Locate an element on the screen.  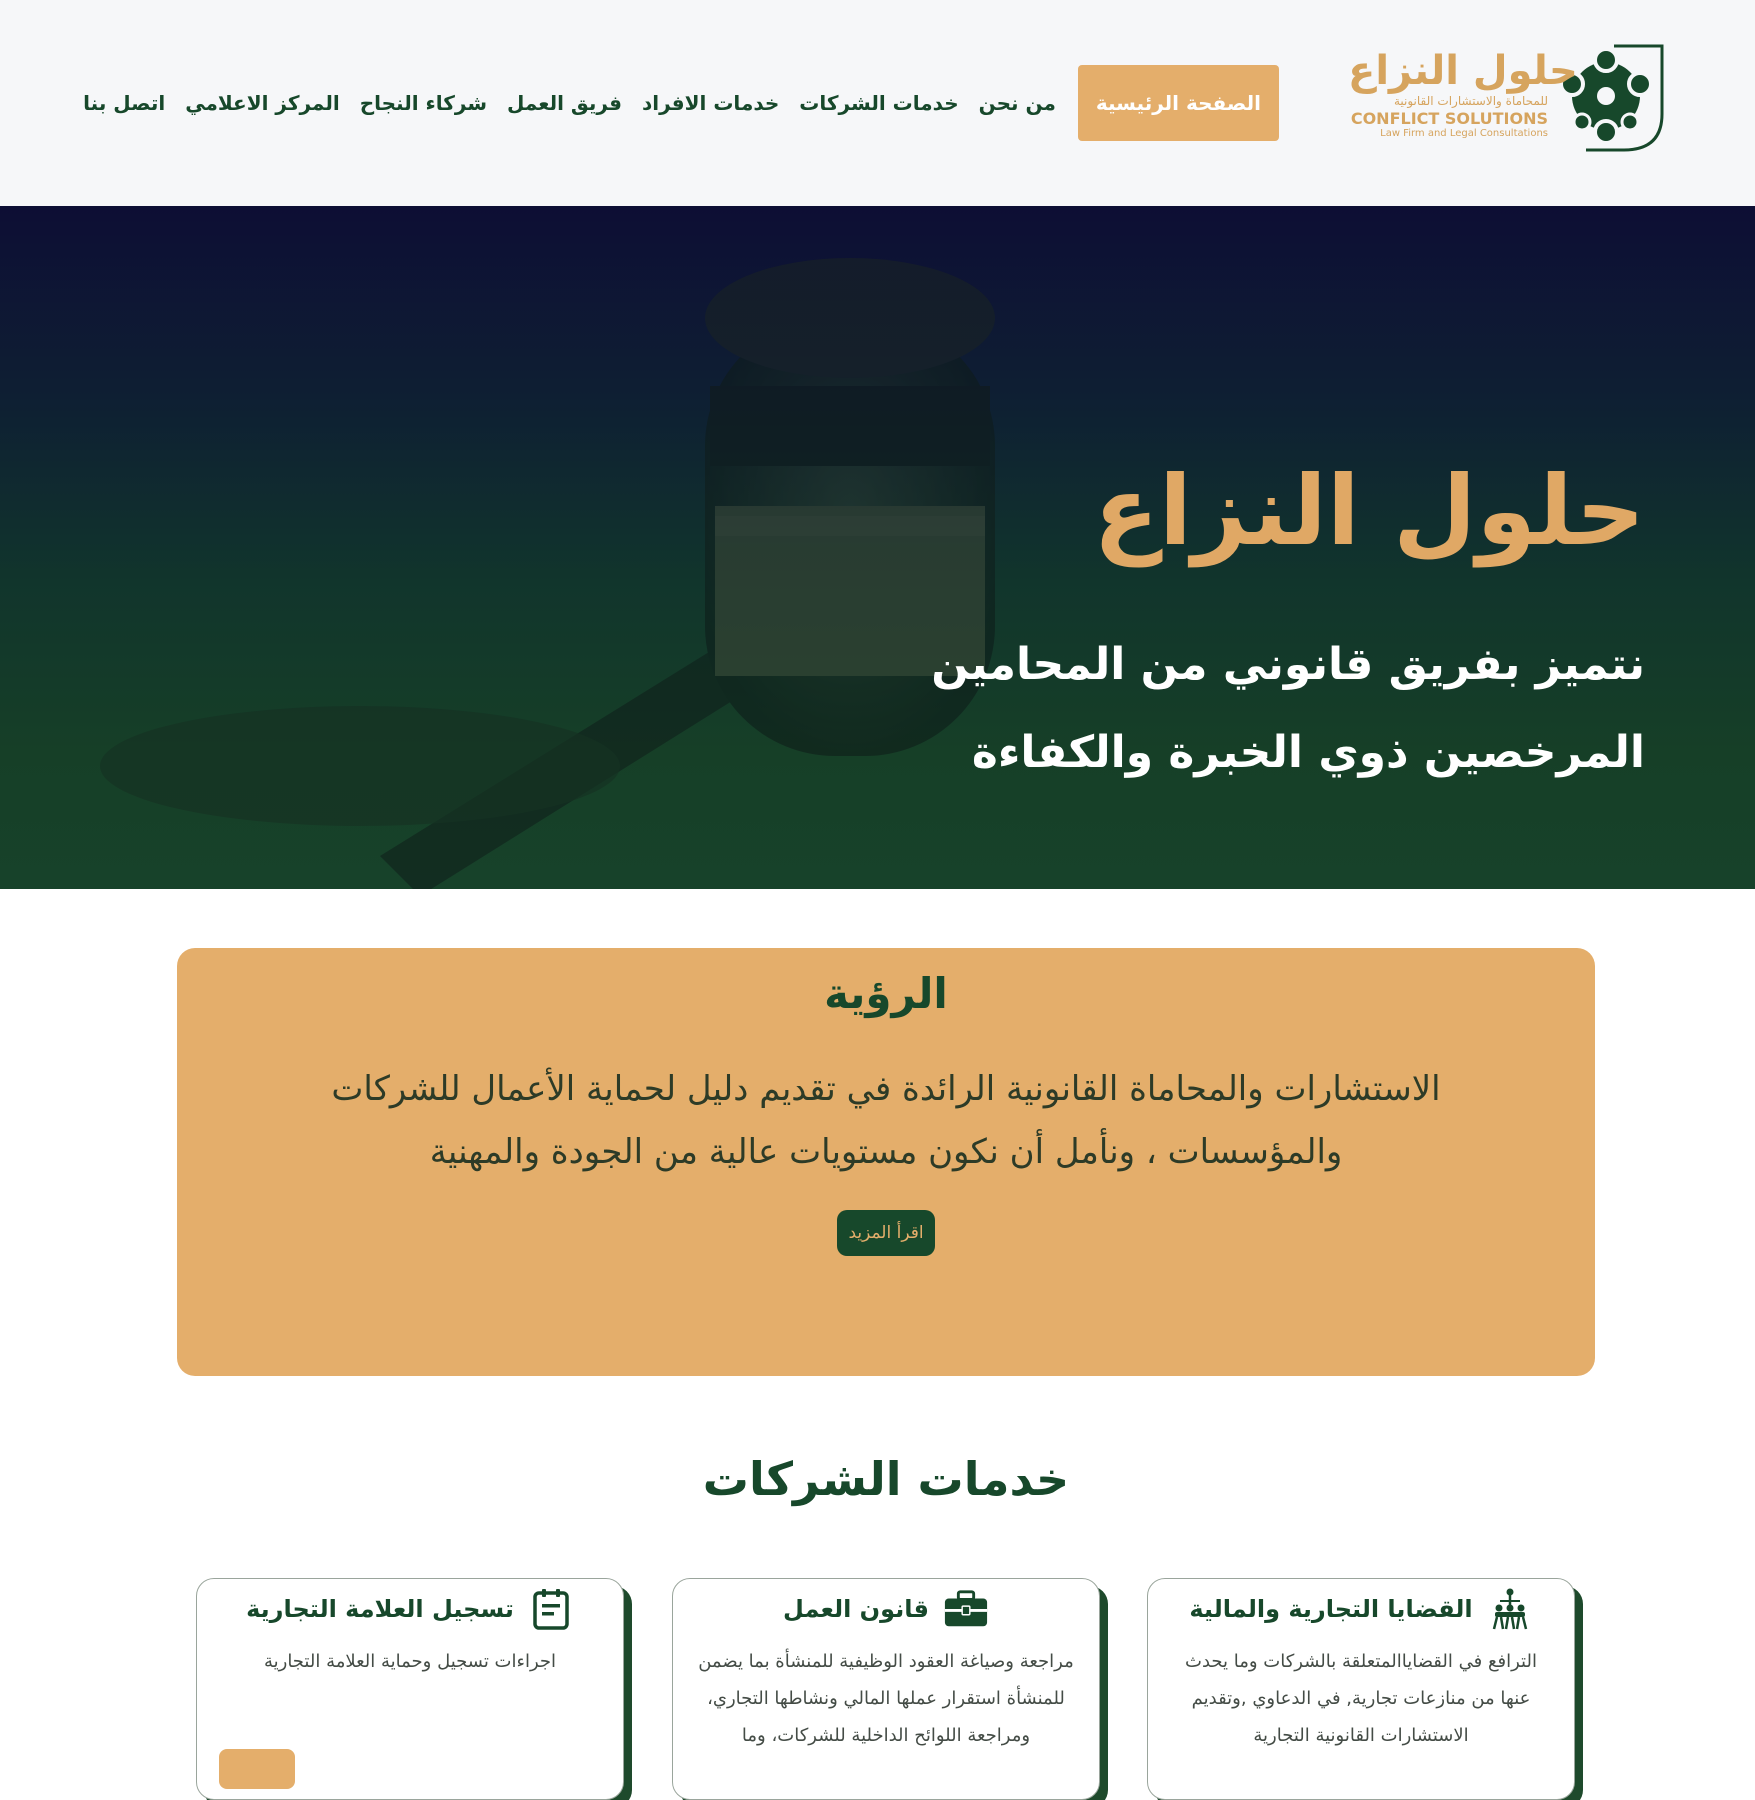
values-title: الرؤية is located at coordinates (886, 993).